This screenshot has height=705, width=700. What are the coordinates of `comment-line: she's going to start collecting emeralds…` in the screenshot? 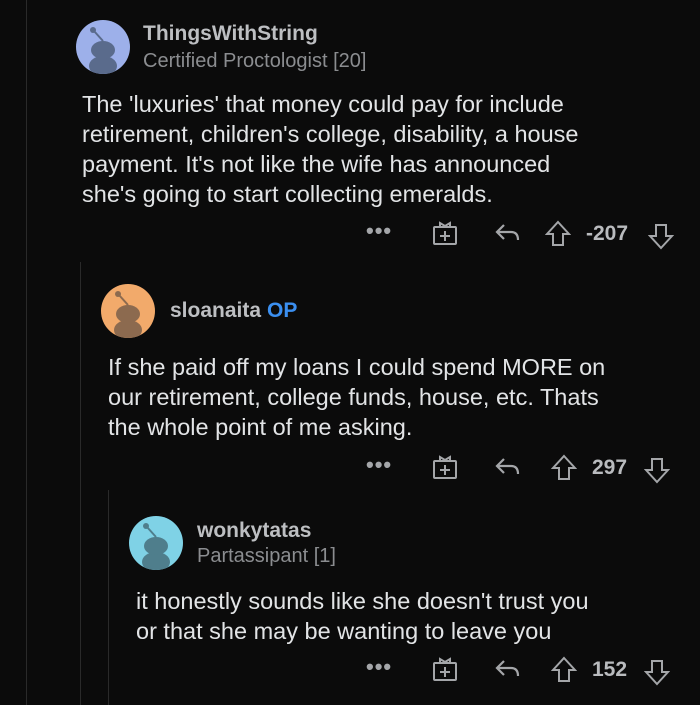 It's located at (287, 194).